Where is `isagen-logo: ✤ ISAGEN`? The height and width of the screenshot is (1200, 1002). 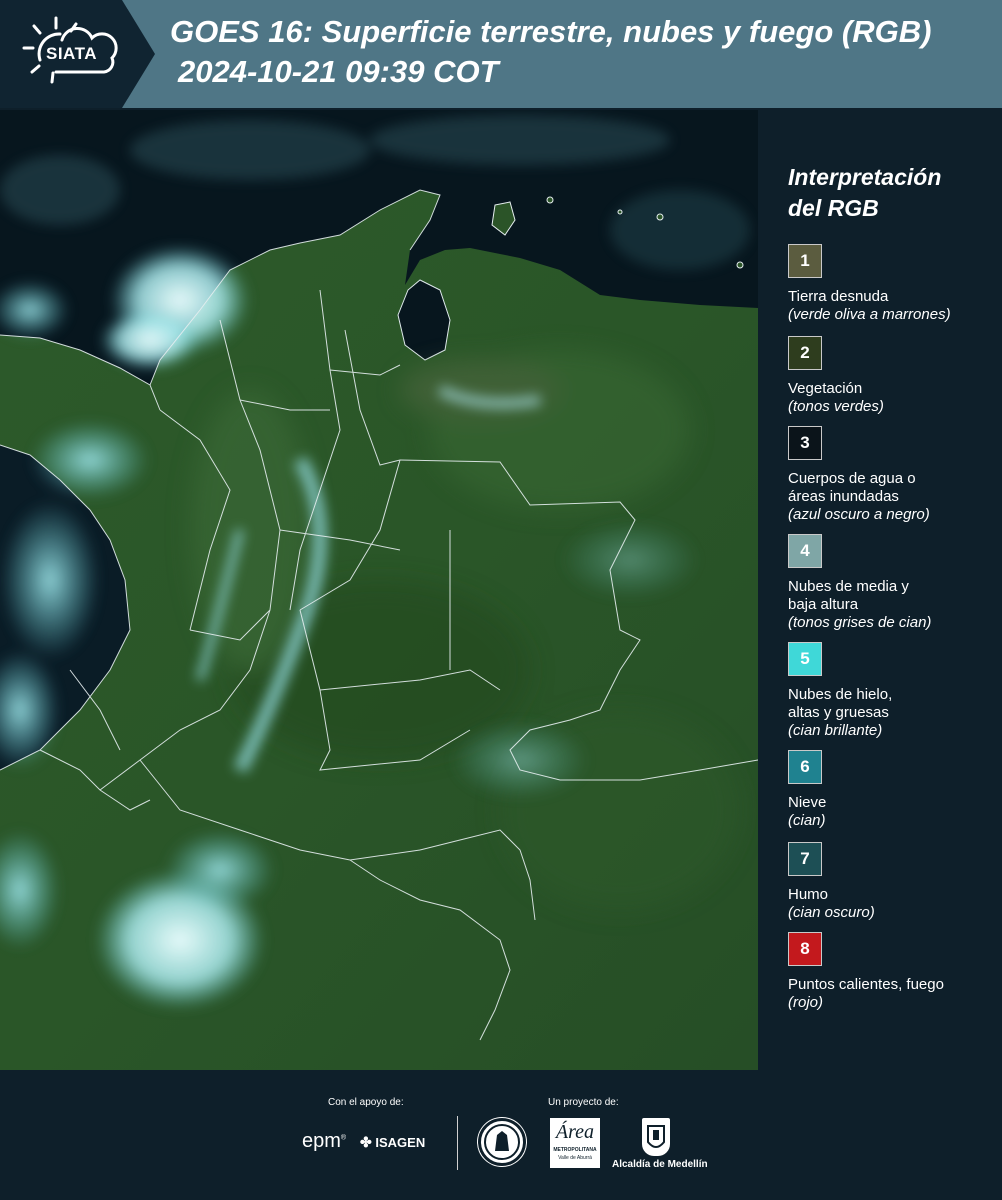 isagen-logo: ✤ ISAGEN is located at coordinates (392, 1142).